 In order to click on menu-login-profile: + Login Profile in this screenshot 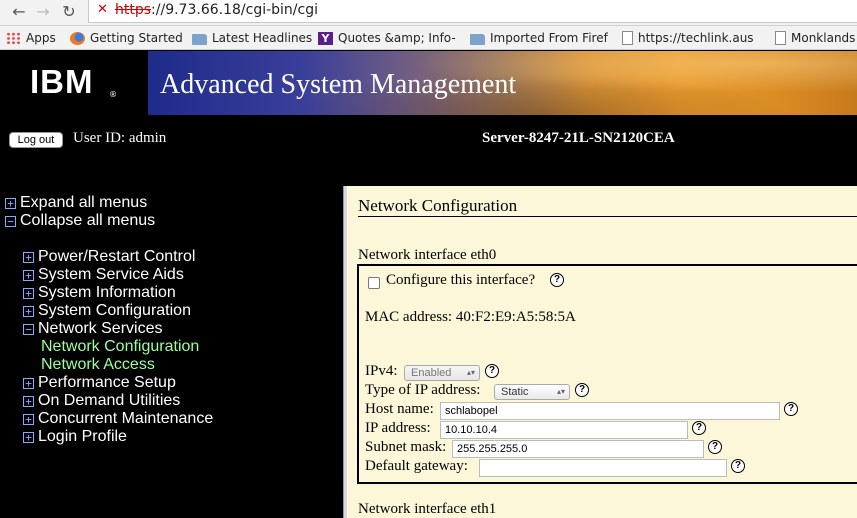, I will do `click(75, 437)`.